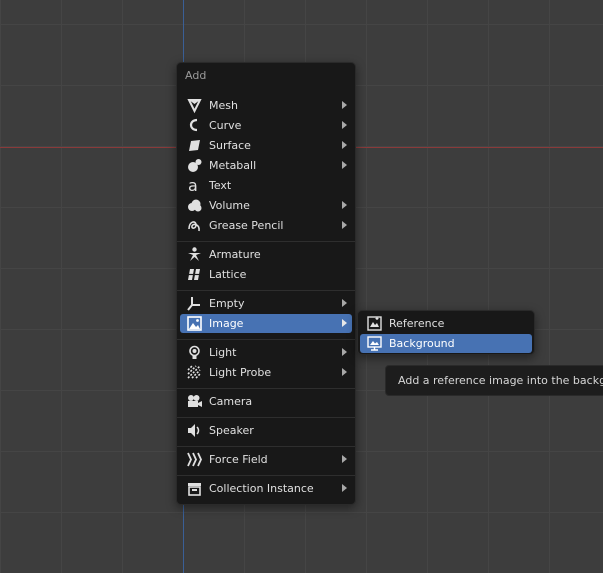 This screenshot has width=603, height=573. What do you see at coordinates (194, 125) in the screenshot?
I see `curve-icon` at bounding box center [194, 125].